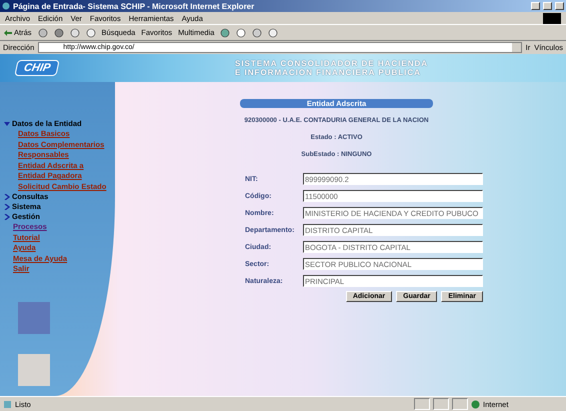  Describe the element at coordinates (331, 63) in the screenshot. I see `banner-title: SISTEMA CONSOLIDADOR DE HACIENDA` at that location.